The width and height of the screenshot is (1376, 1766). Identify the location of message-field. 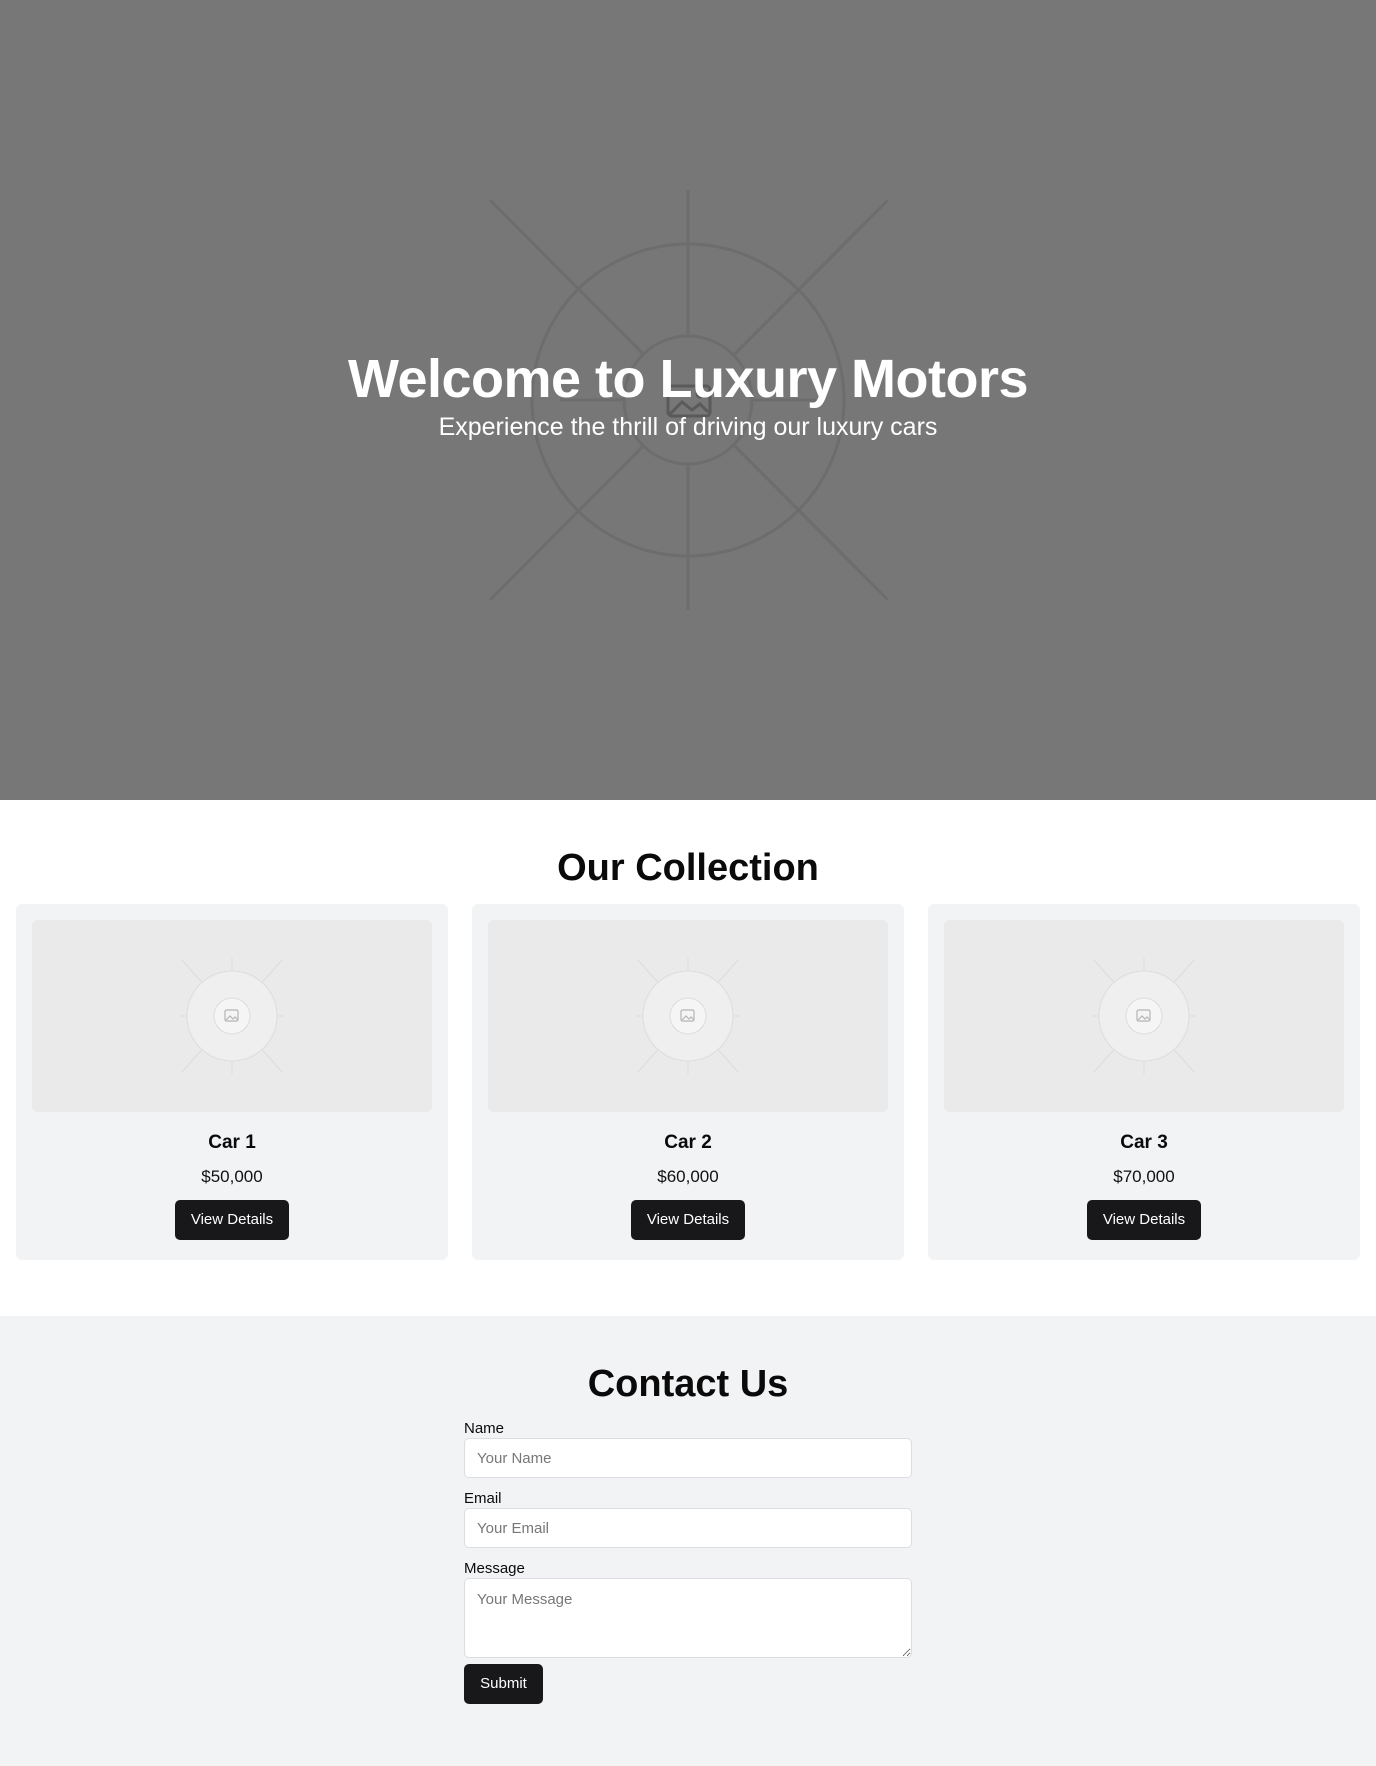
(688, 1618).